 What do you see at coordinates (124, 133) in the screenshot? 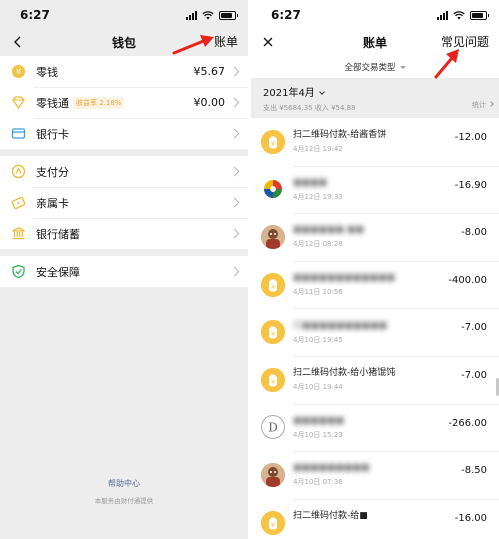
I see `wallet-item-0-2: 银行卡` at bounding box center [124, 133].